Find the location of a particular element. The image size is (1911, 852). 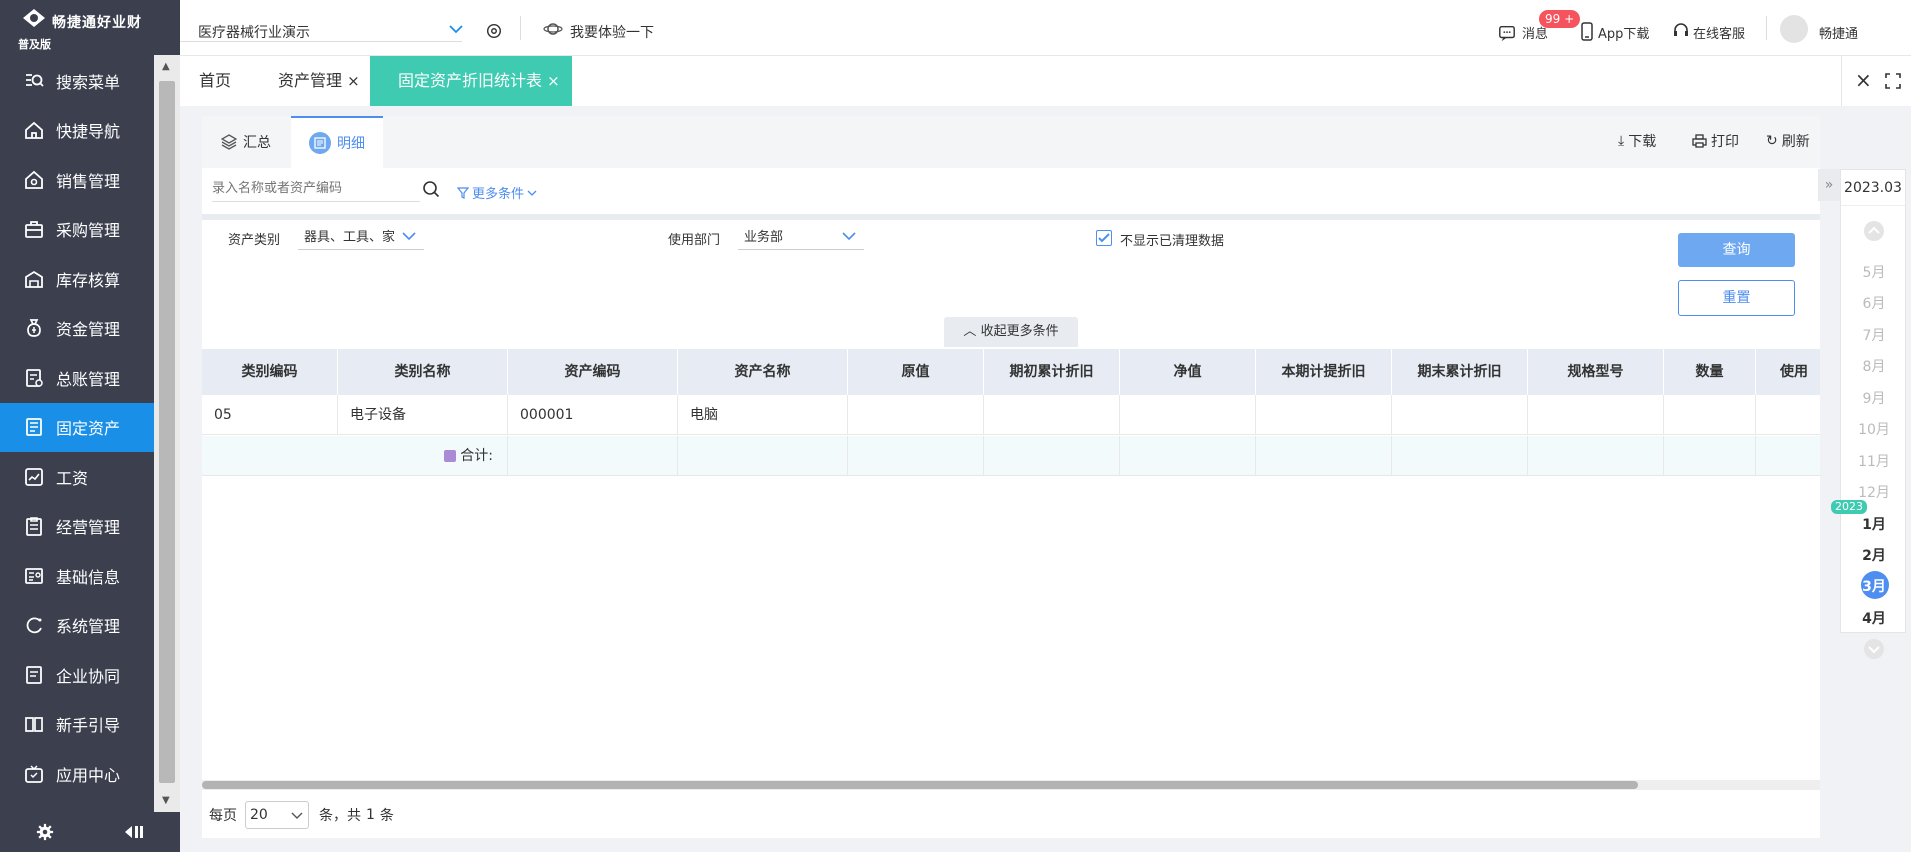

month-item-selected: 3月 is located at coordinates (1874, 586).